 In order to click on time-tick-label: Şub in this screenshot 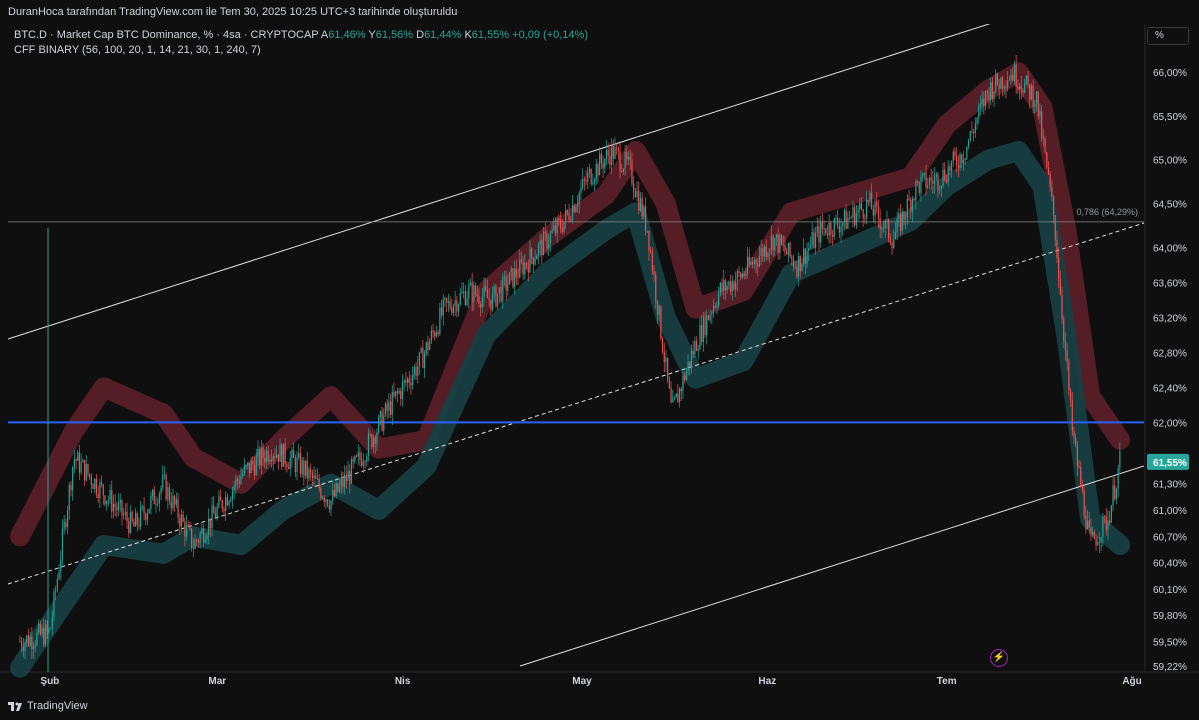, I will do `click(49, 681)`.